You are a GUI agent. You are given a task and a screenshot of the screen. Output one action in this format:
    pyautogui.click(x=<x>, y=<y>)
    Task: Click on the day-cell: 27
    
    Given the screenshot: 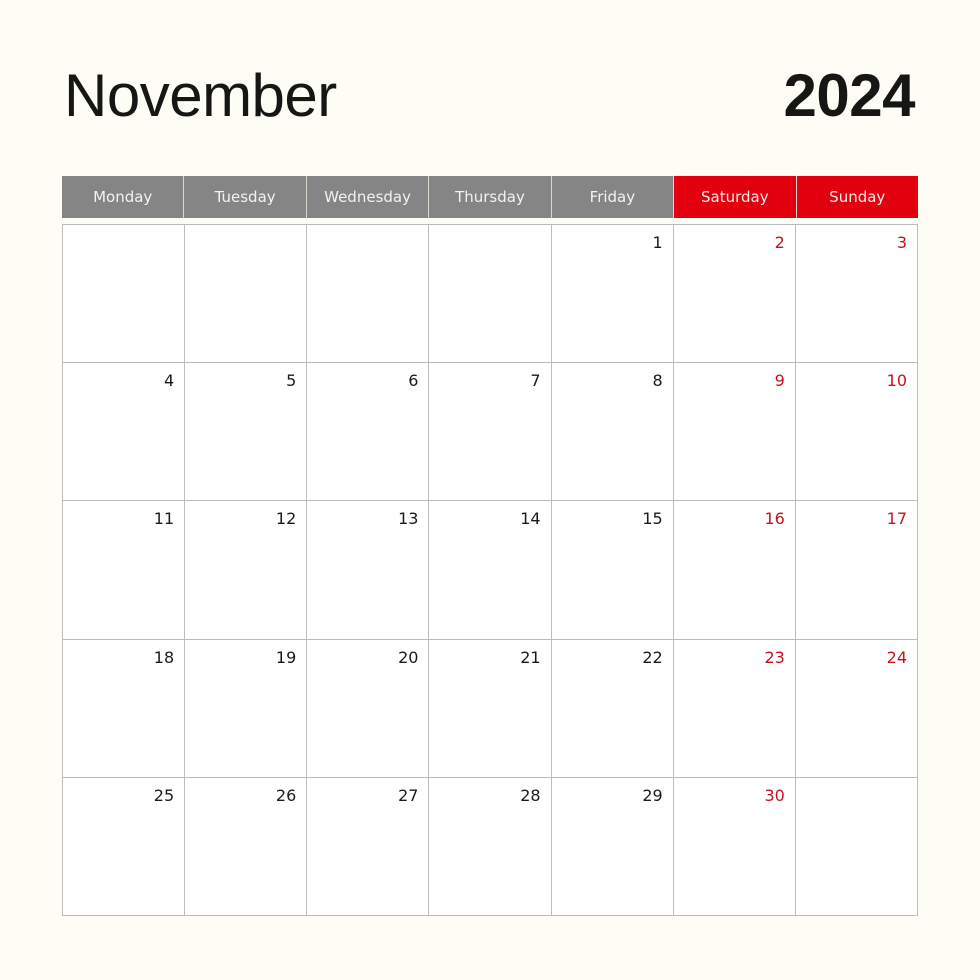 What is the action you would take?
    pyautogui.click(x=368, y=846)
    